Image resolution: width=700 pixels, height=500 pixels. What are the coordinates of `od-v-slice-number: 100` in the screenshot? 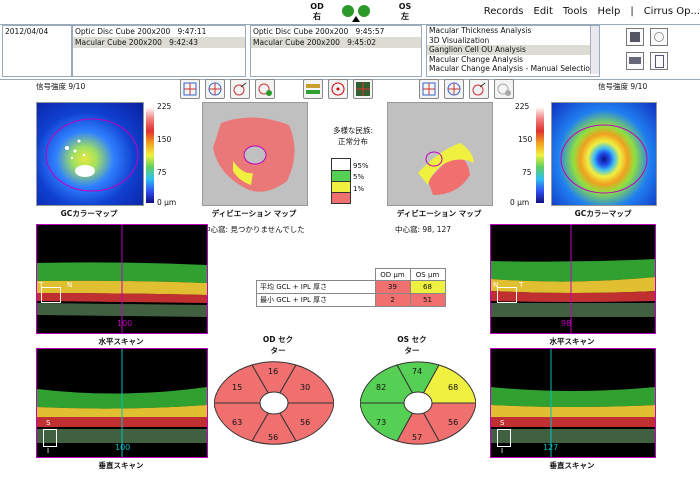 It's located at (123, 447).